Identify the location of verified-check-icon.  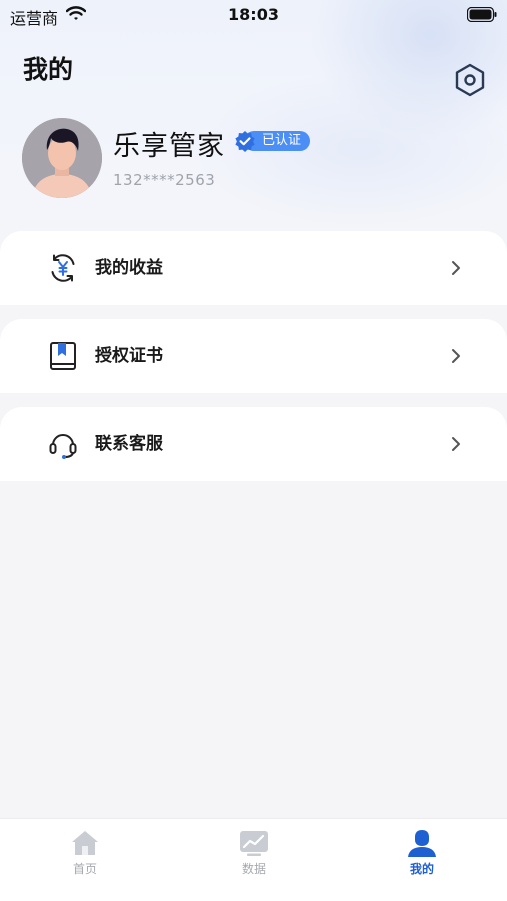
(245, 141).